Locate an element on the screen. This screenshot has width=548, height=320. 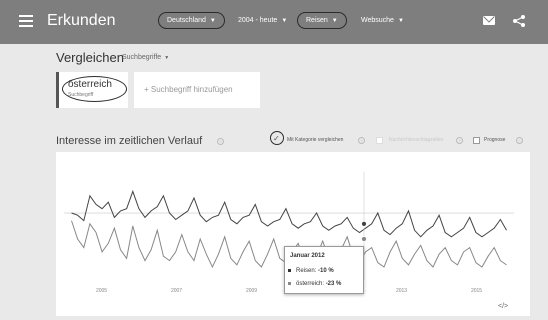
add-term-label: + Suchbegriff hinzufügen is located at coordinates (188, 89).